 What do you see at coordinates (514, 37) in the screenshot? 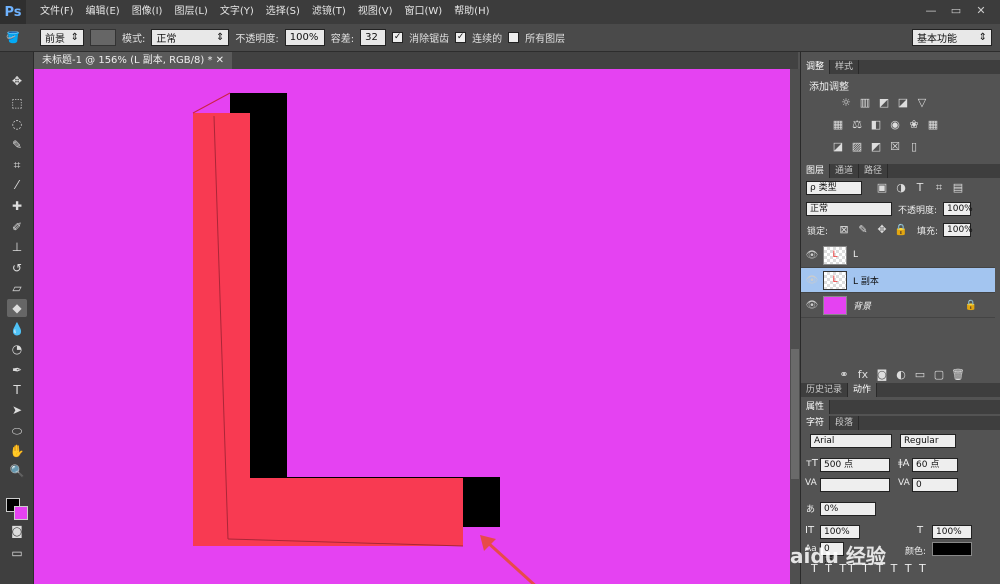
I see `all-layers-checkbox` at bounding box center [514, 37].